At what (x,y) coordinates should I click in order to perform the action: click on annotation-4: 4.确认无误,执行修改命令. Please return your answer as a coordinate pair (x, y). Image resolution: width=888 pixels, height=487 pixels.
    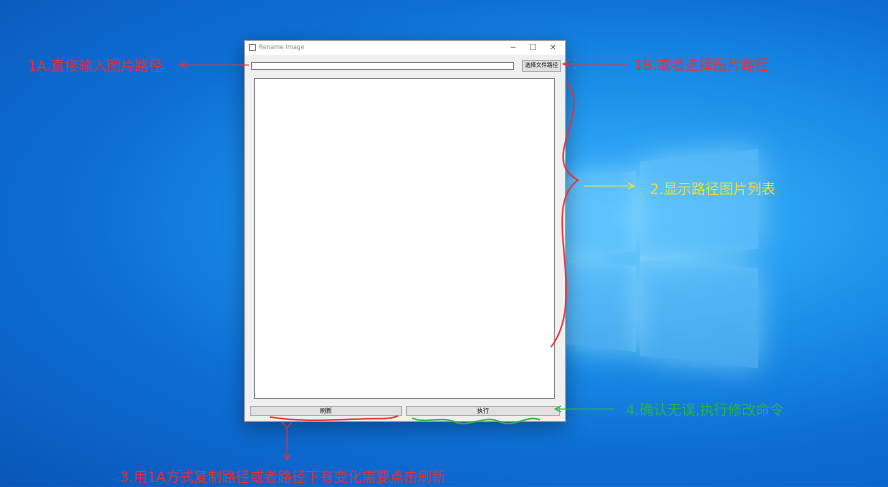
    Looking at the image, I should click on (705, 411).